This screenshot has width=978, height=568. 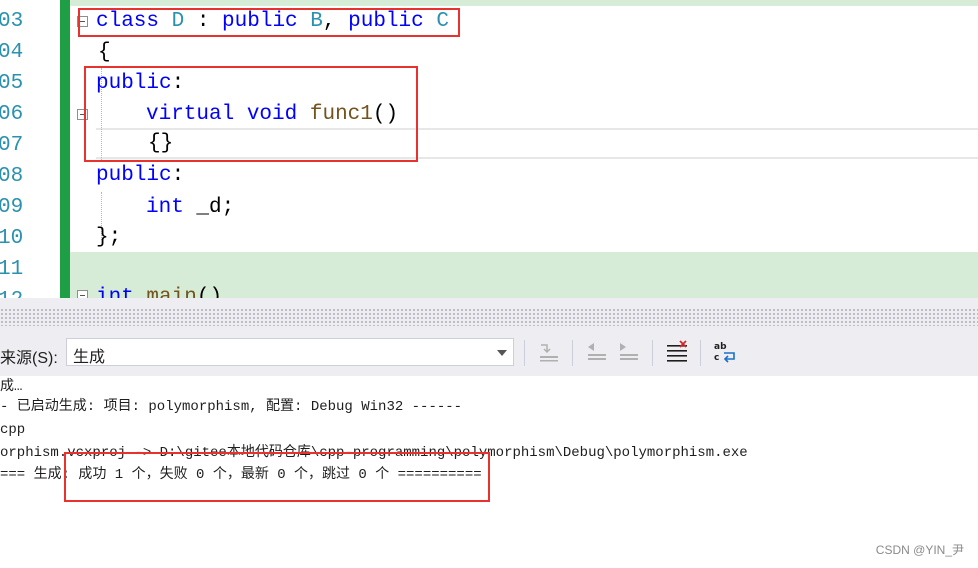 I want to click on panel-splitter, so click(x=489, y=312).